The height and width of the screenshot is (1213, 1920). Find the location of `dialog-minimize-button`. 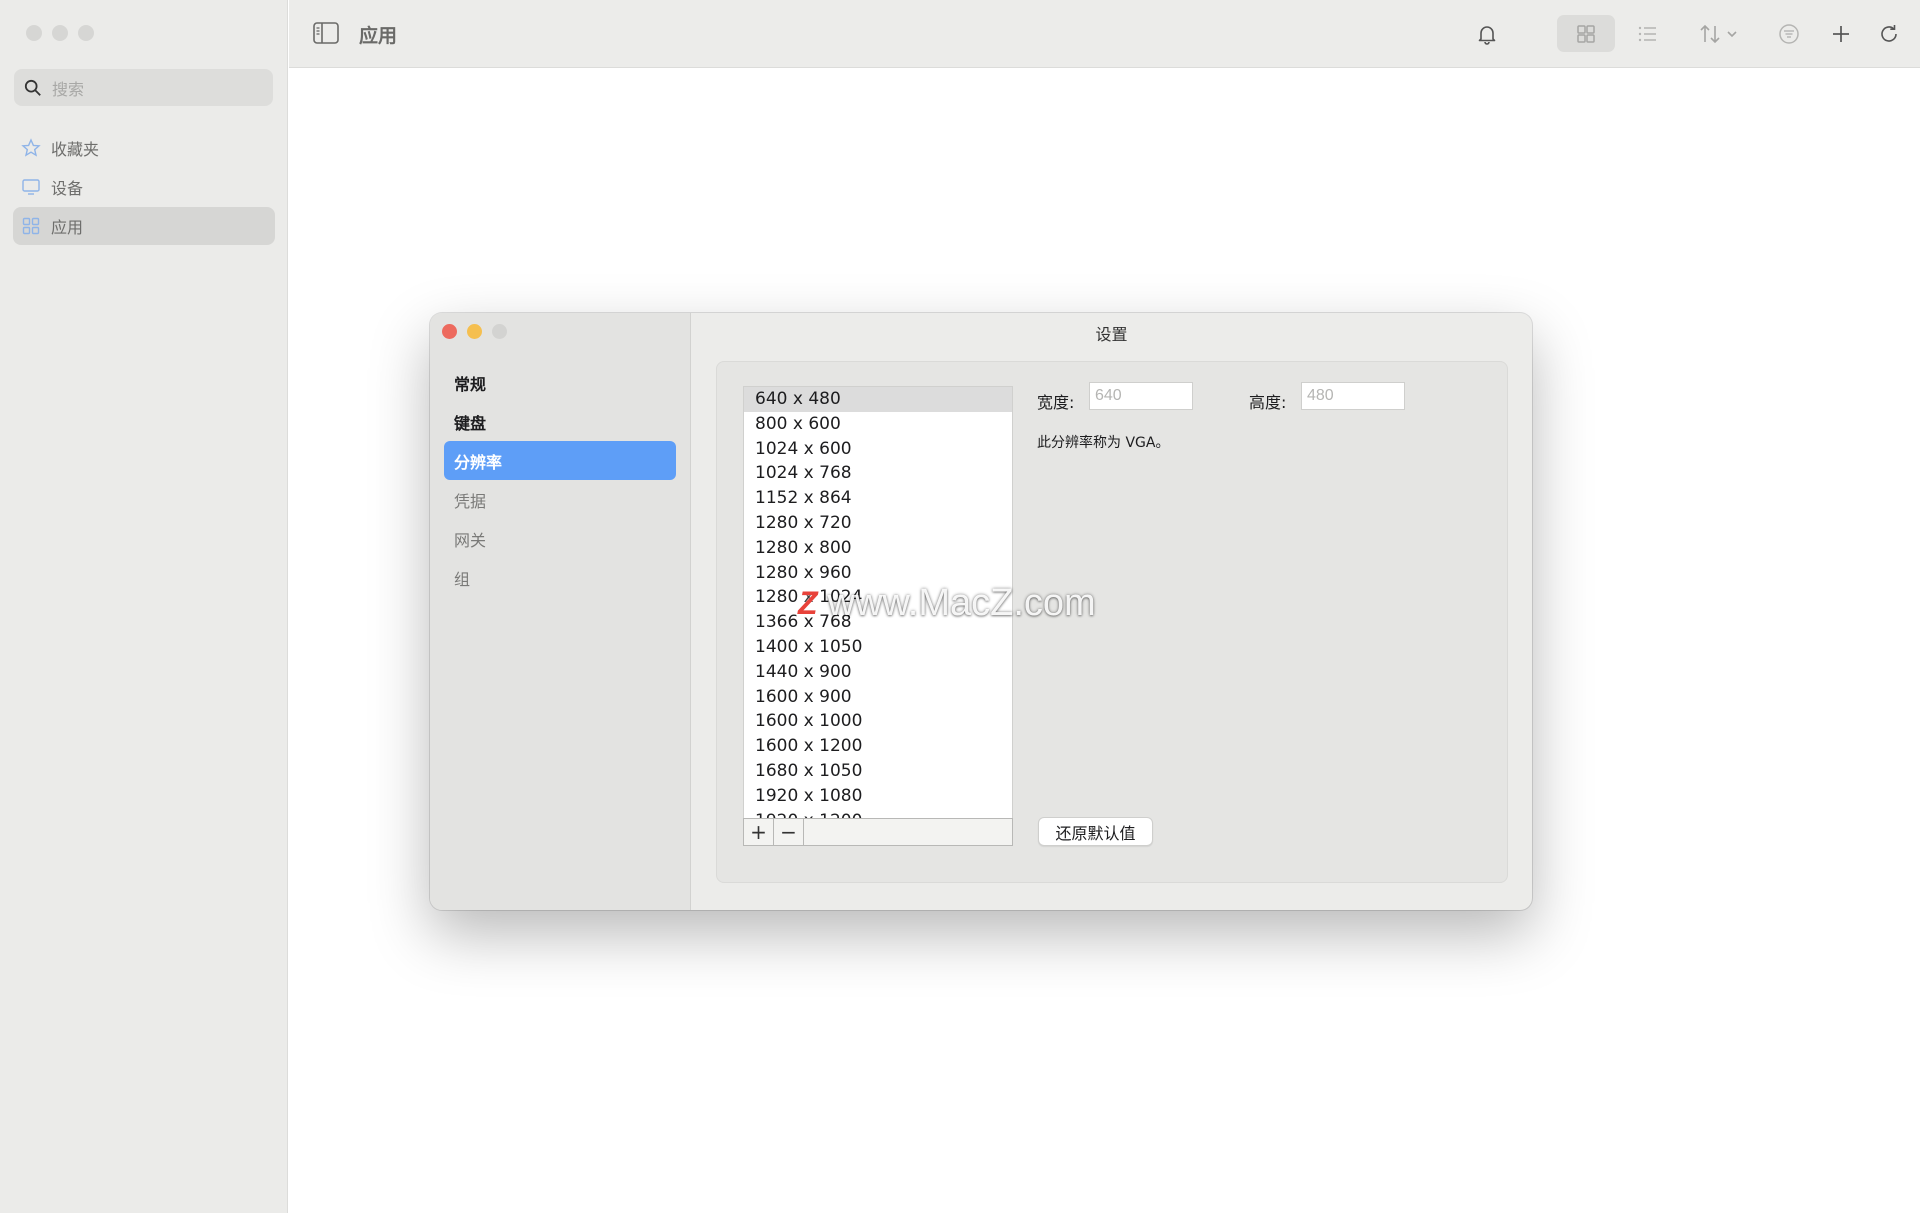

dialog-minimize-button is located at coordinates (474, 331).